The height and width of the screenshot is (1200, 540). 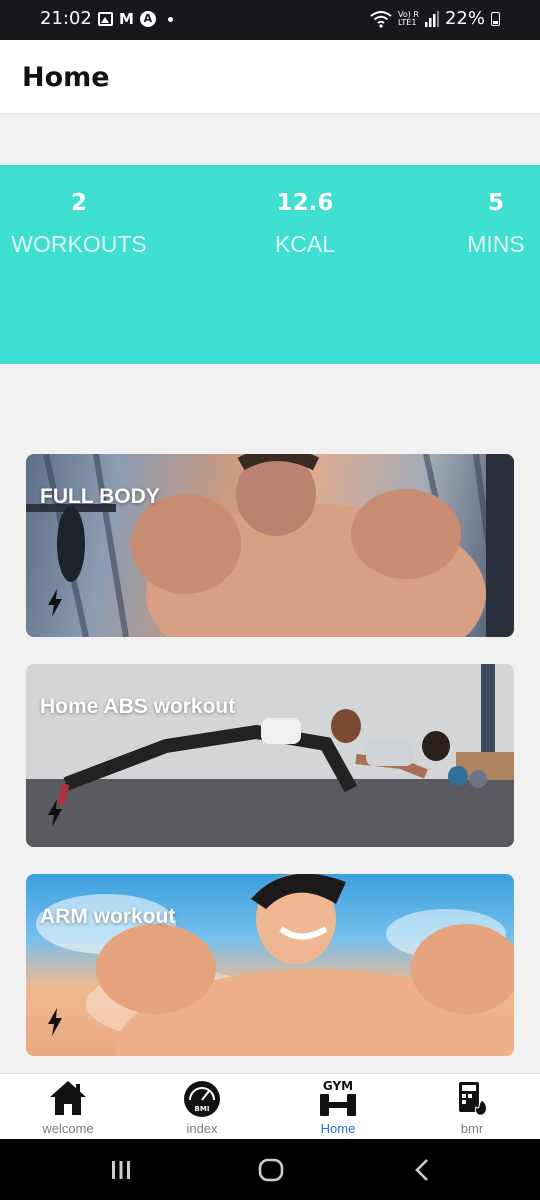 I want to click on workout-card-arm: ARM workout, so click(x=270, y=965).